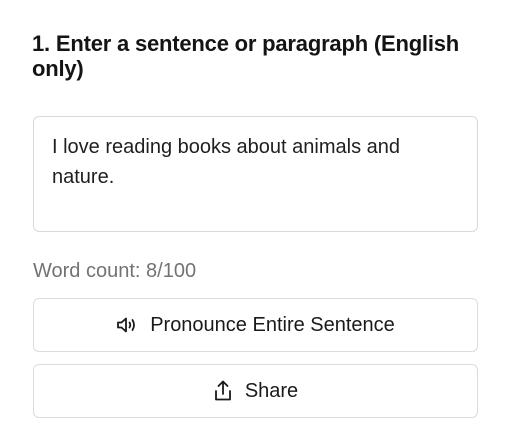  Describe the element at coordinates (272, 324) in the screenshot. I see `pronounce-button-label: Pronounce Entire Sentence` at that location.